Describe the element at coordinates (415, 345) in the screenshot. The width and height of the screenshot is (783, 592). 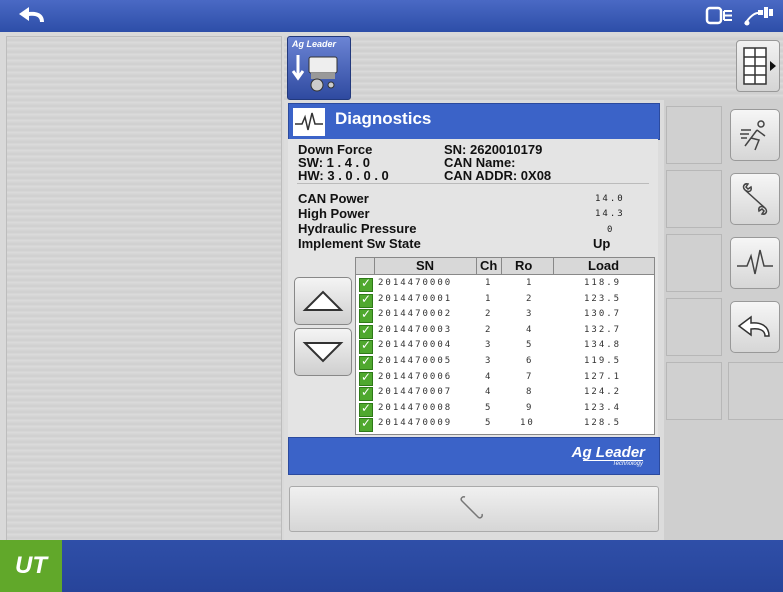
I see `cell-sn: 2014470004` at that location.